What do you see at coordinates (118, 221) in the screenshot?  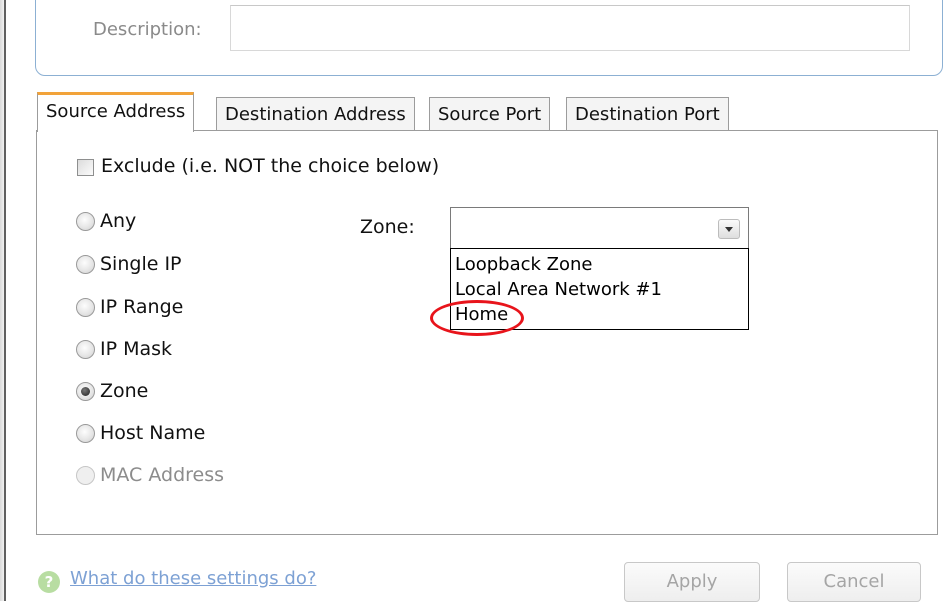 I see `radio-label: Any` at bounding box center [118, 221].